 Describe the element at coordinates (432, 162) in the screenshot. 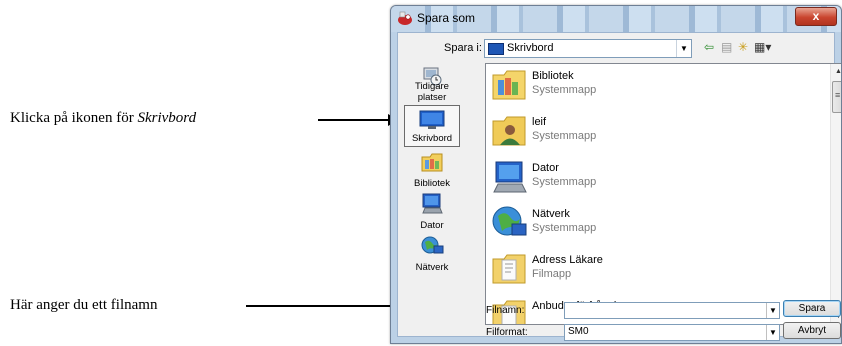

I see `library-icon` at that location.